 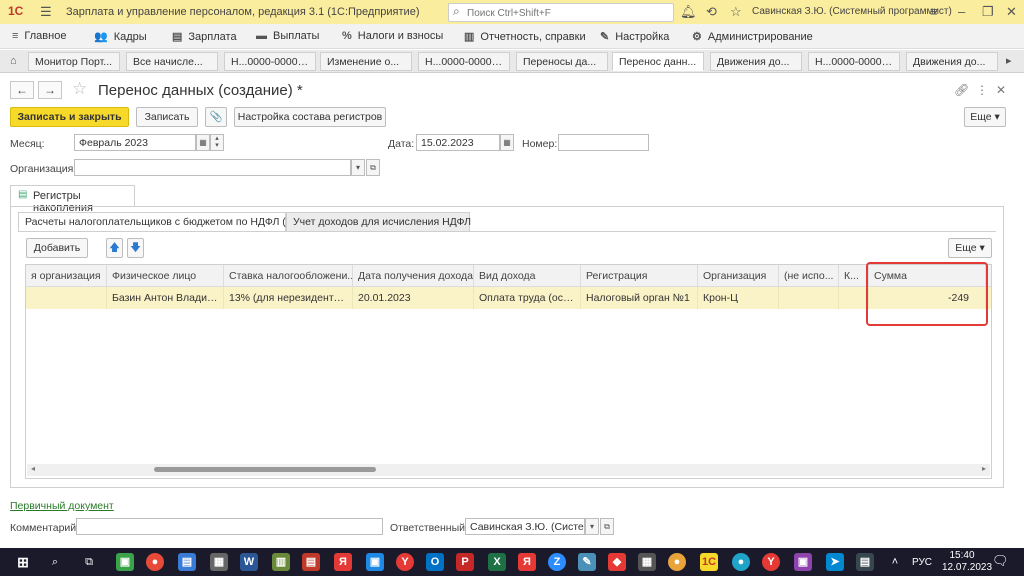 I want to click on task-view-icon: ⧉, so click(x=89, y=562).